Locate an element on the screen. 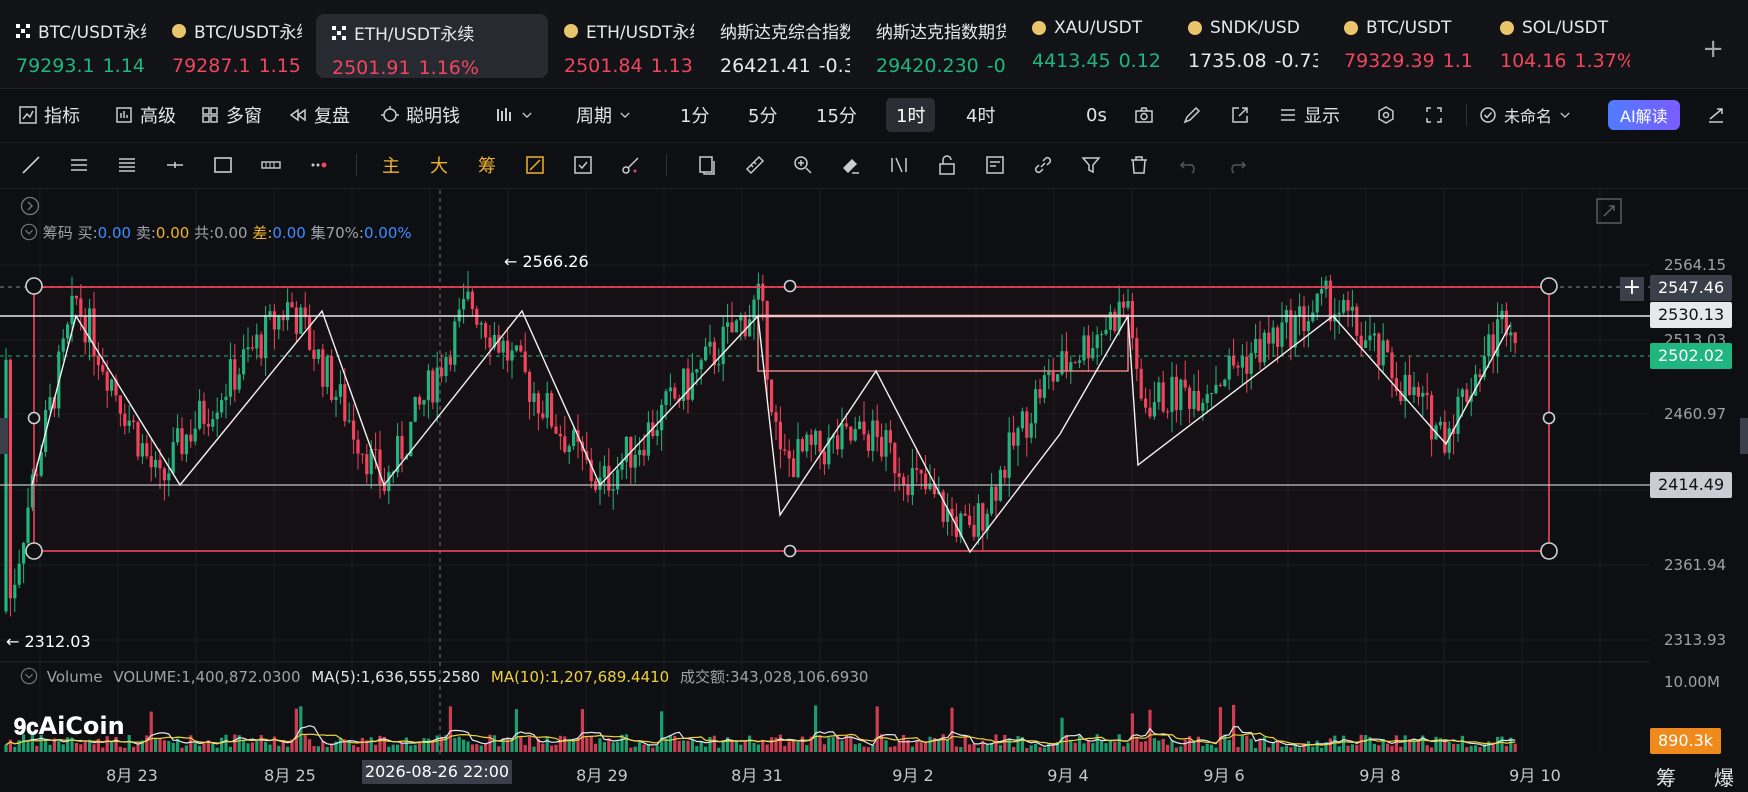 The image size is (1748, 792). replay-label: 复盘 is located at coordinates (332, 116).